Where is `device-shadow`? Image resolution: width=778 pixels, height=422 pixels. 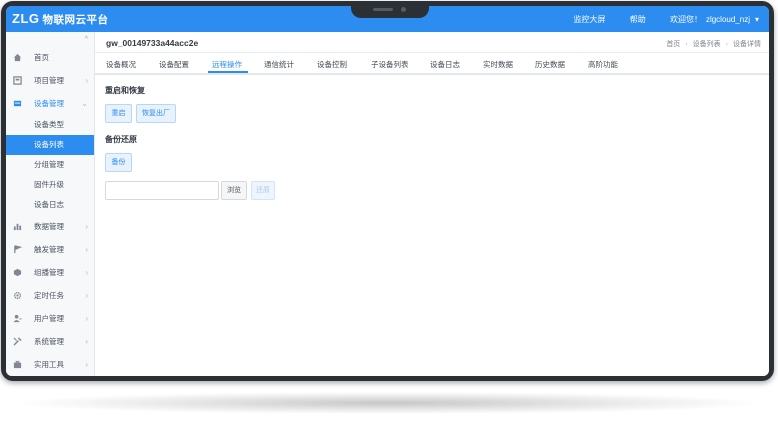 device-shadow is located at coordinates (389, 403).